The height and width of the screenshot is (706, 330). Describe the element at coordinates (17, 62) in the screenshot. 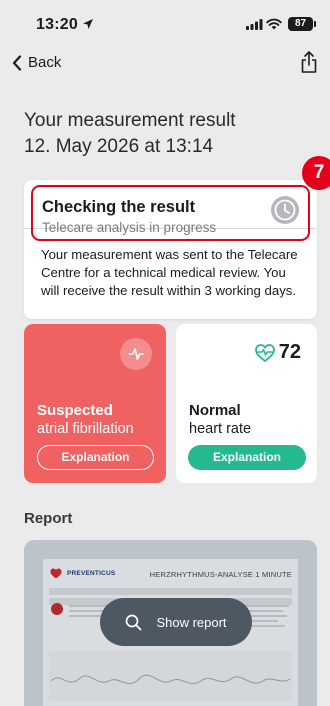

I see `chevron-left-icon` at that location.